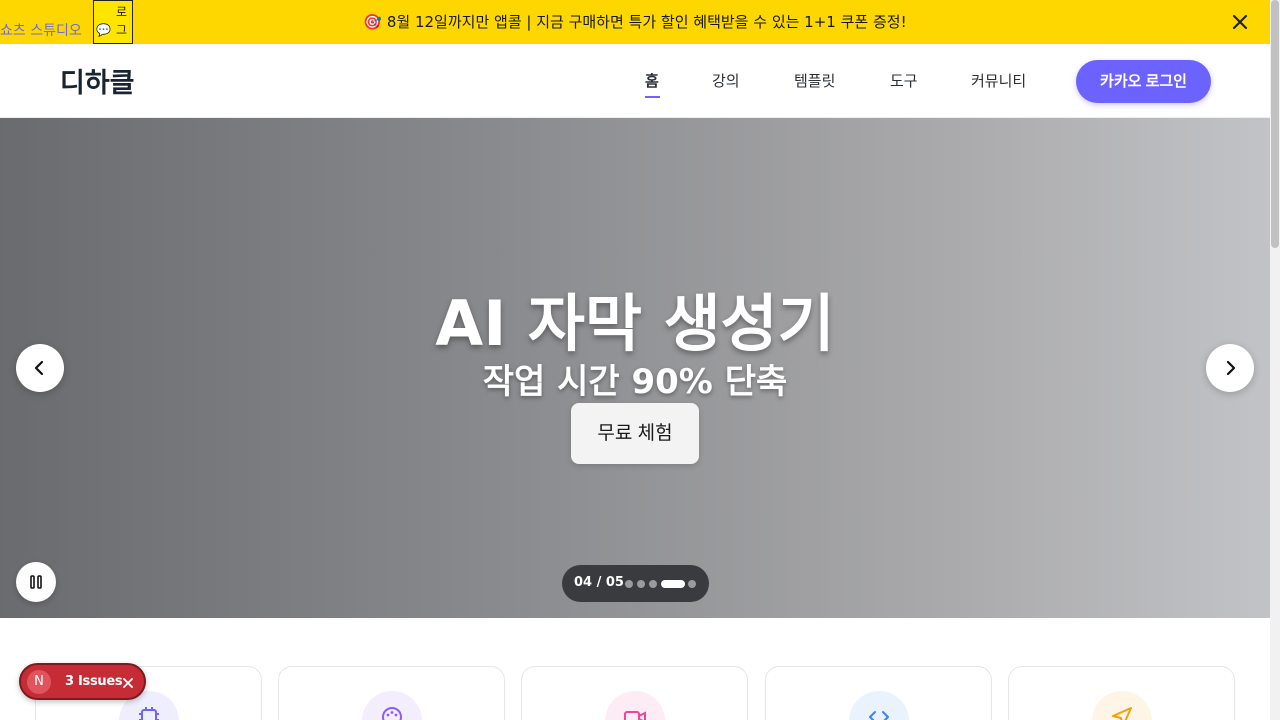 The image size is (1280, 720). I want to click on kakao-mini-label: 로그, so click(122, 21).